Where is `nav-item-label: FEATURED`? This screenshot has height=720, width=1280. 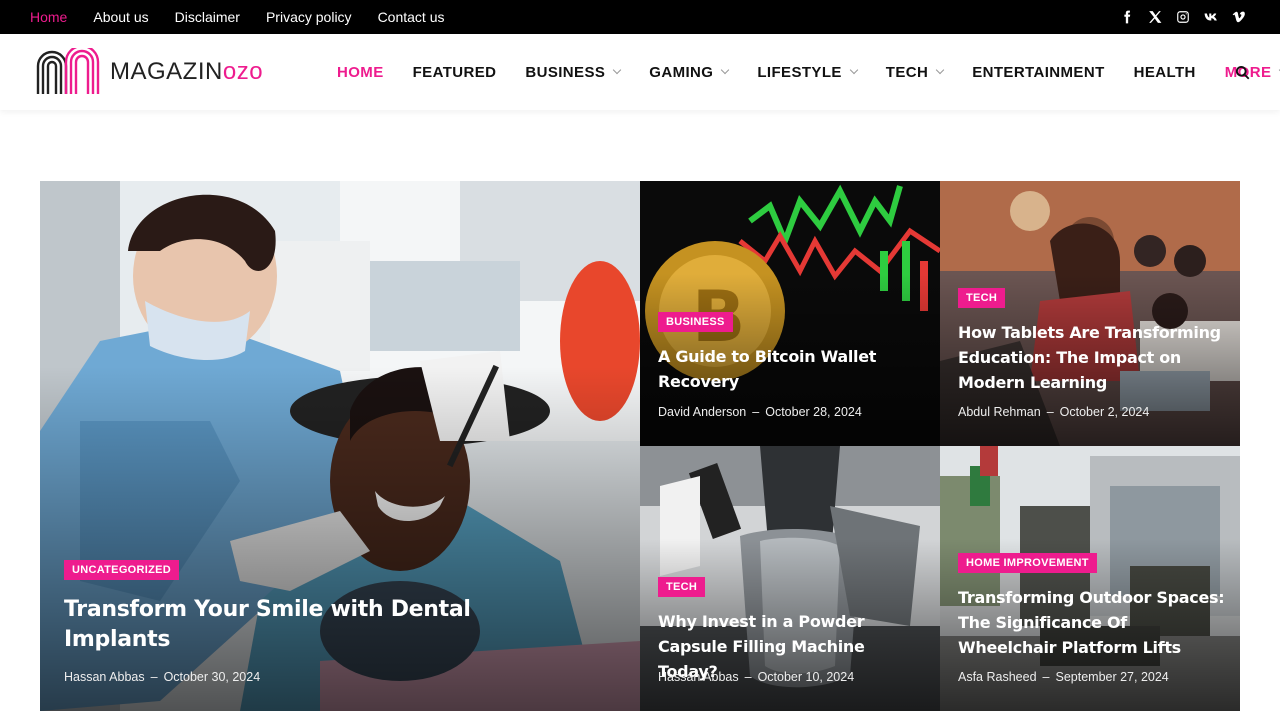 nav-item-label: FEATURED is located at coordinates (454, 72).